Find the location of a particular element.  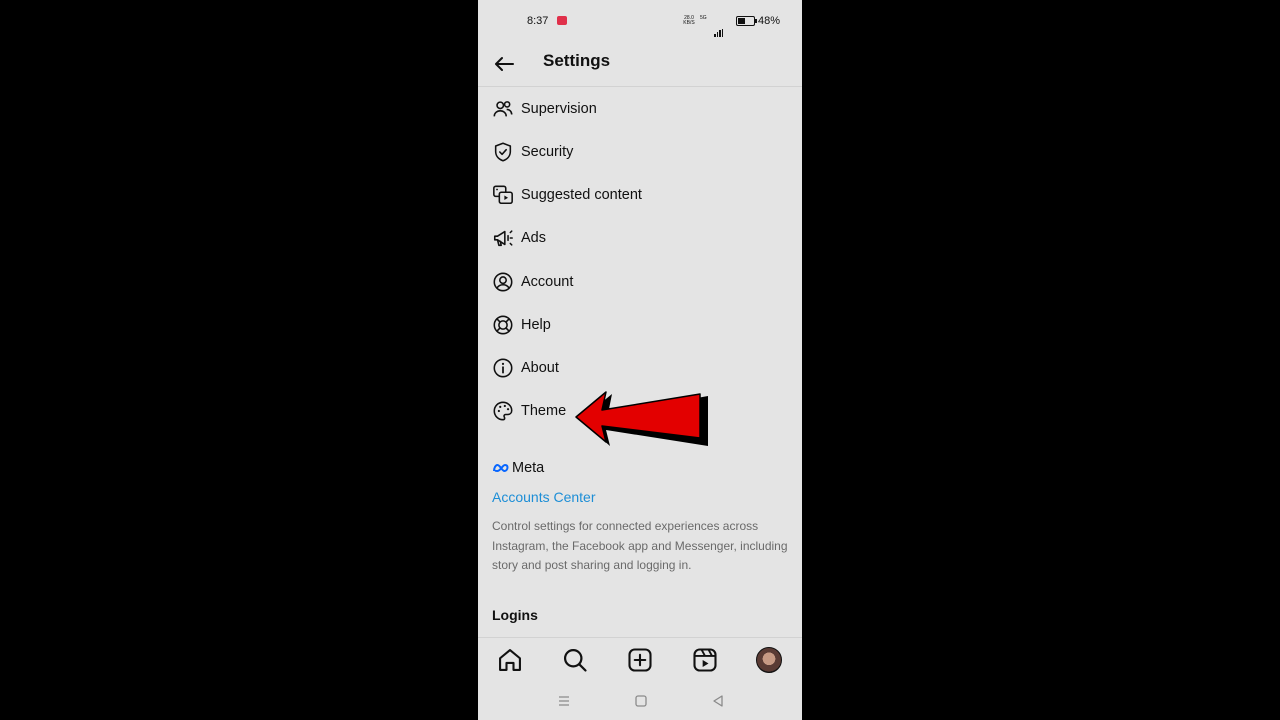

palette-icon is located at coordinates (503, 411).